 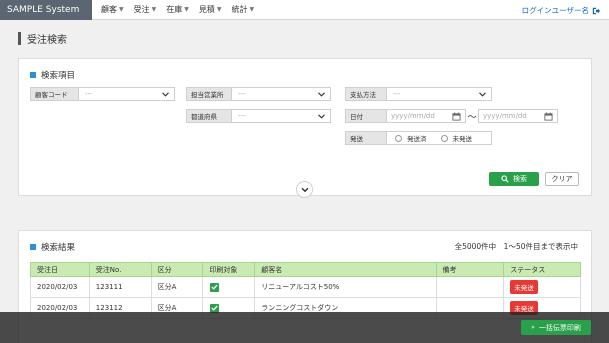 I want to click on date-range-field: 日付 yyyy/mm/dd 〜 yyyy/mm/dd, so click(x=451, y=116).